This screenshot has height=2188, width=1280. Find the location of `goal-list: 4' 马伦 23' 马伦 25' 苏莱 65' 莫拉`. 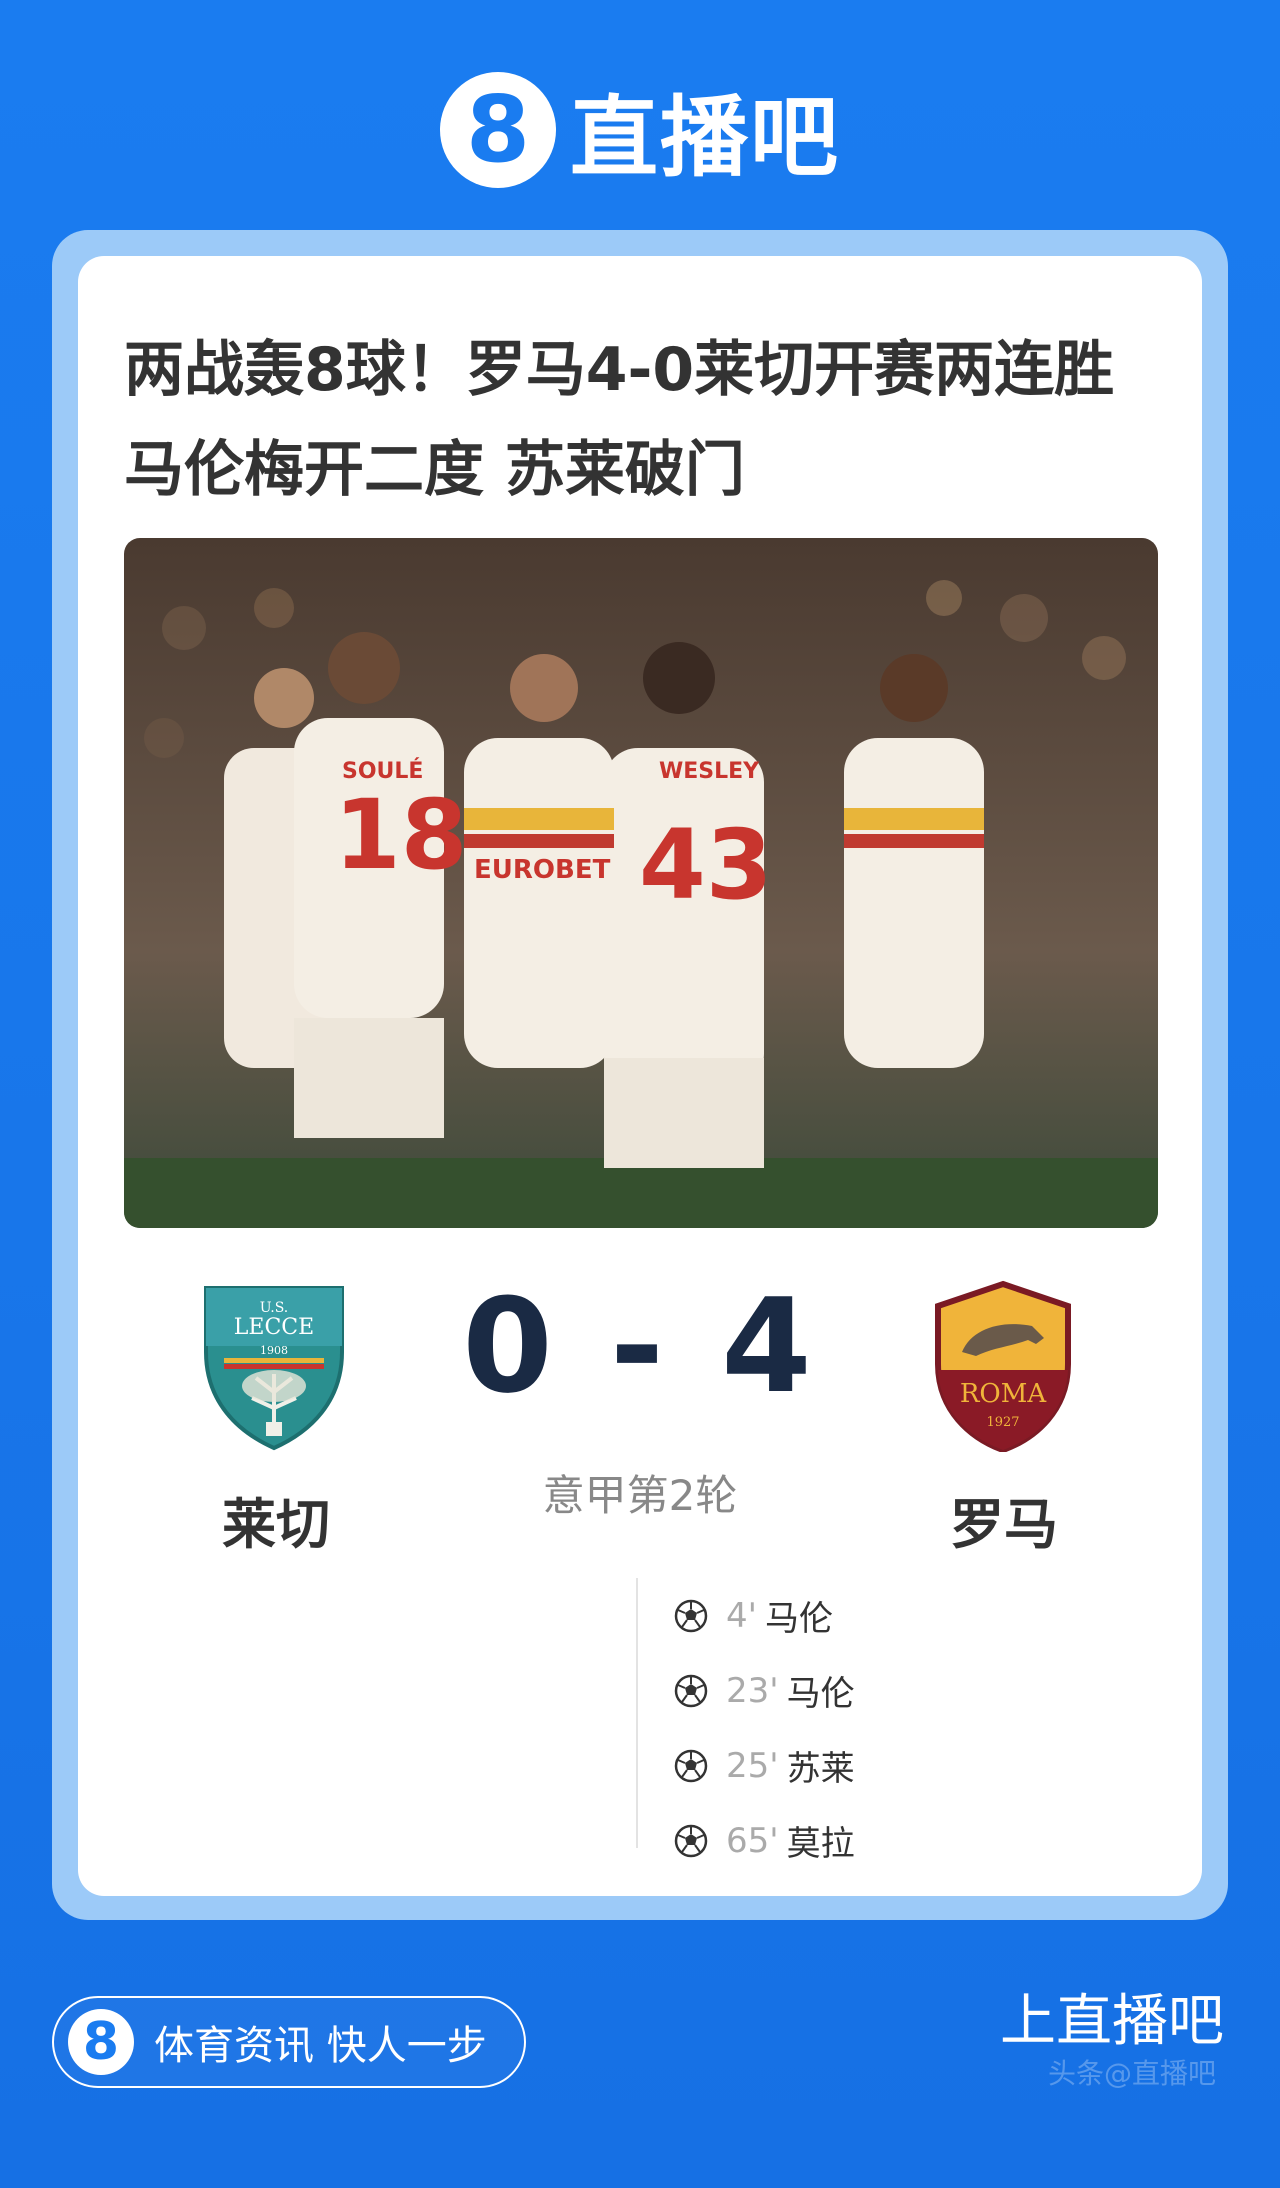

goal-list: 4' 马伦 23' 马伦 25' 苏莱 65' 莫拉 is located at coordinates (745, 1721).